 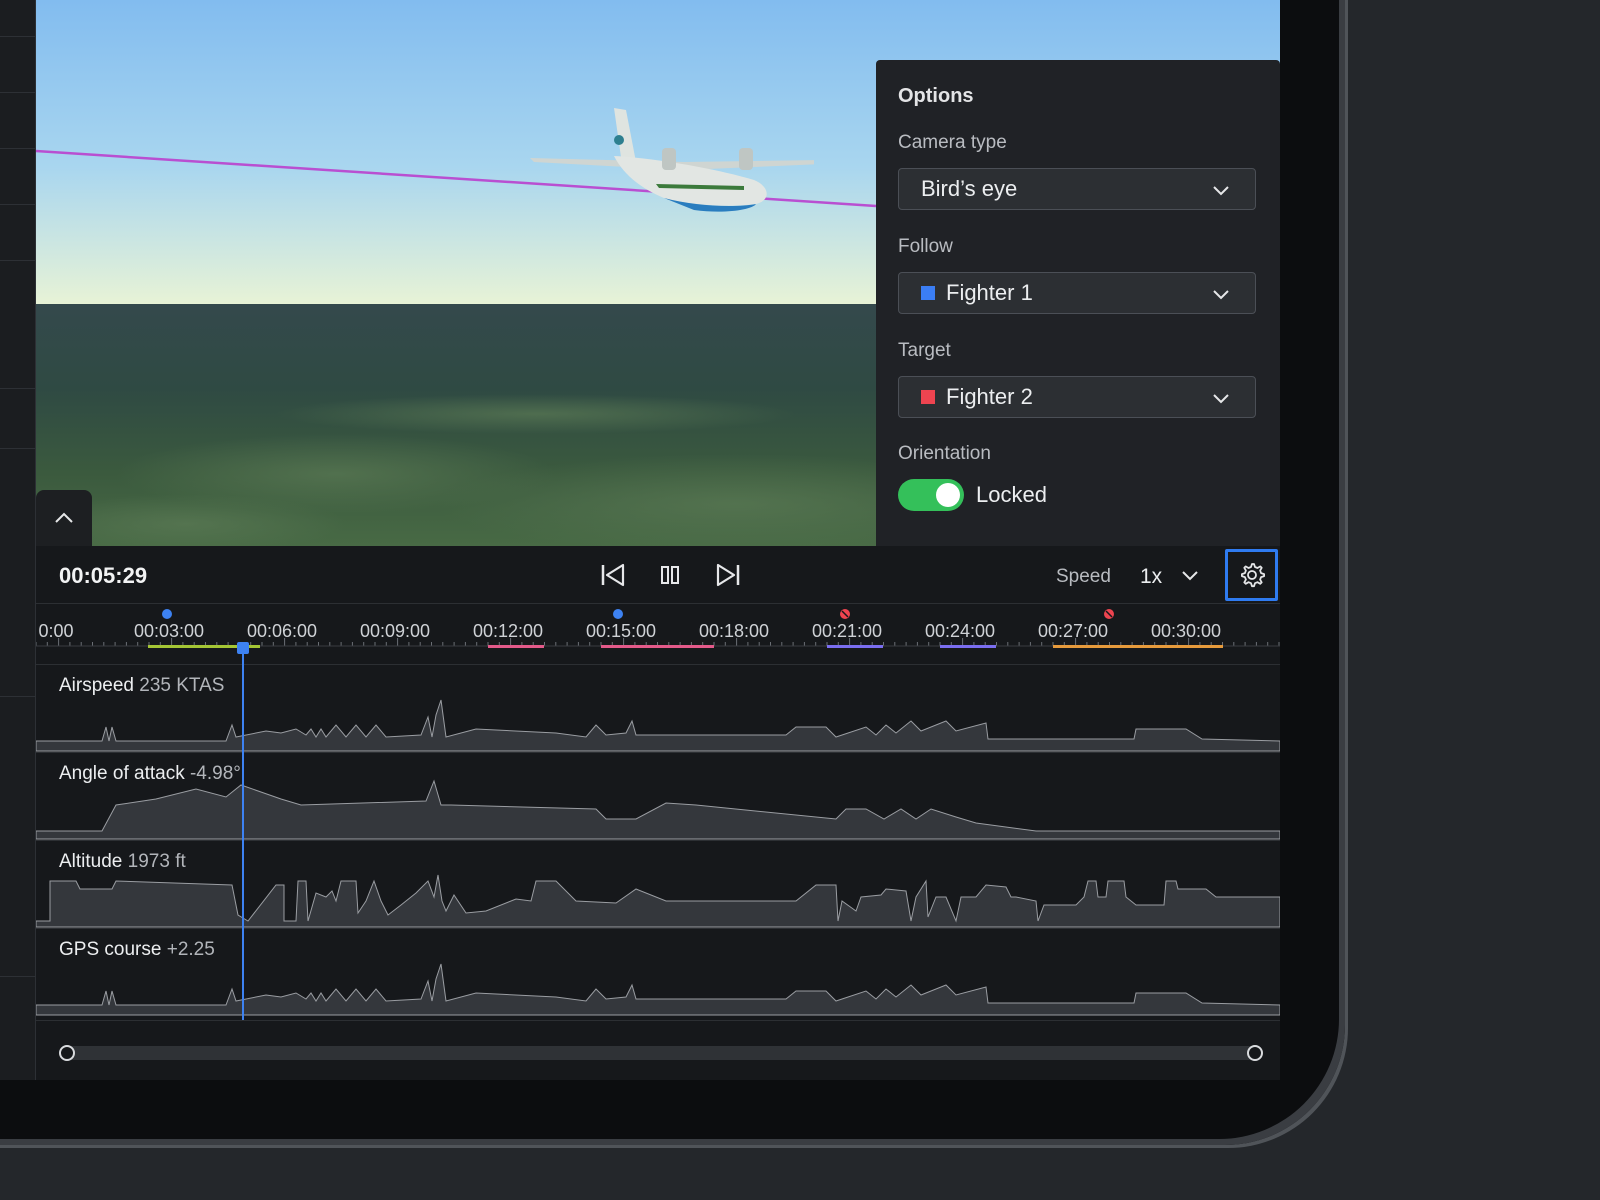 What do you see at coordinates (948, 495) in the screenshot?
I see `toggle-knob` at bounding box center [948, 495].